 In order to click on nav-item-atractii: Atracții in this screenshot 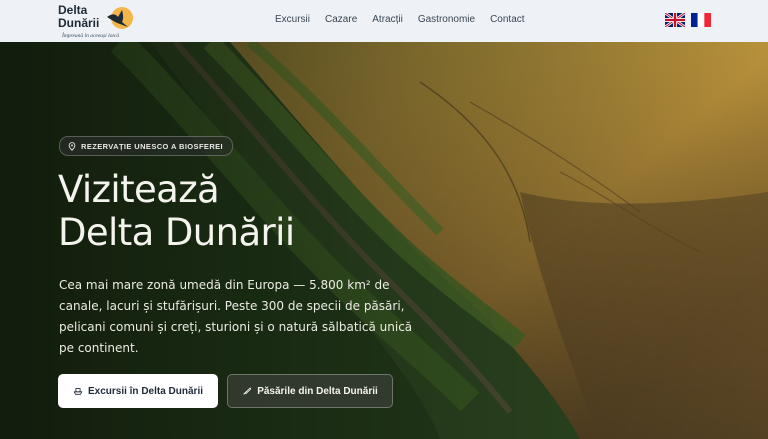, I will do `click(387, 19)`.